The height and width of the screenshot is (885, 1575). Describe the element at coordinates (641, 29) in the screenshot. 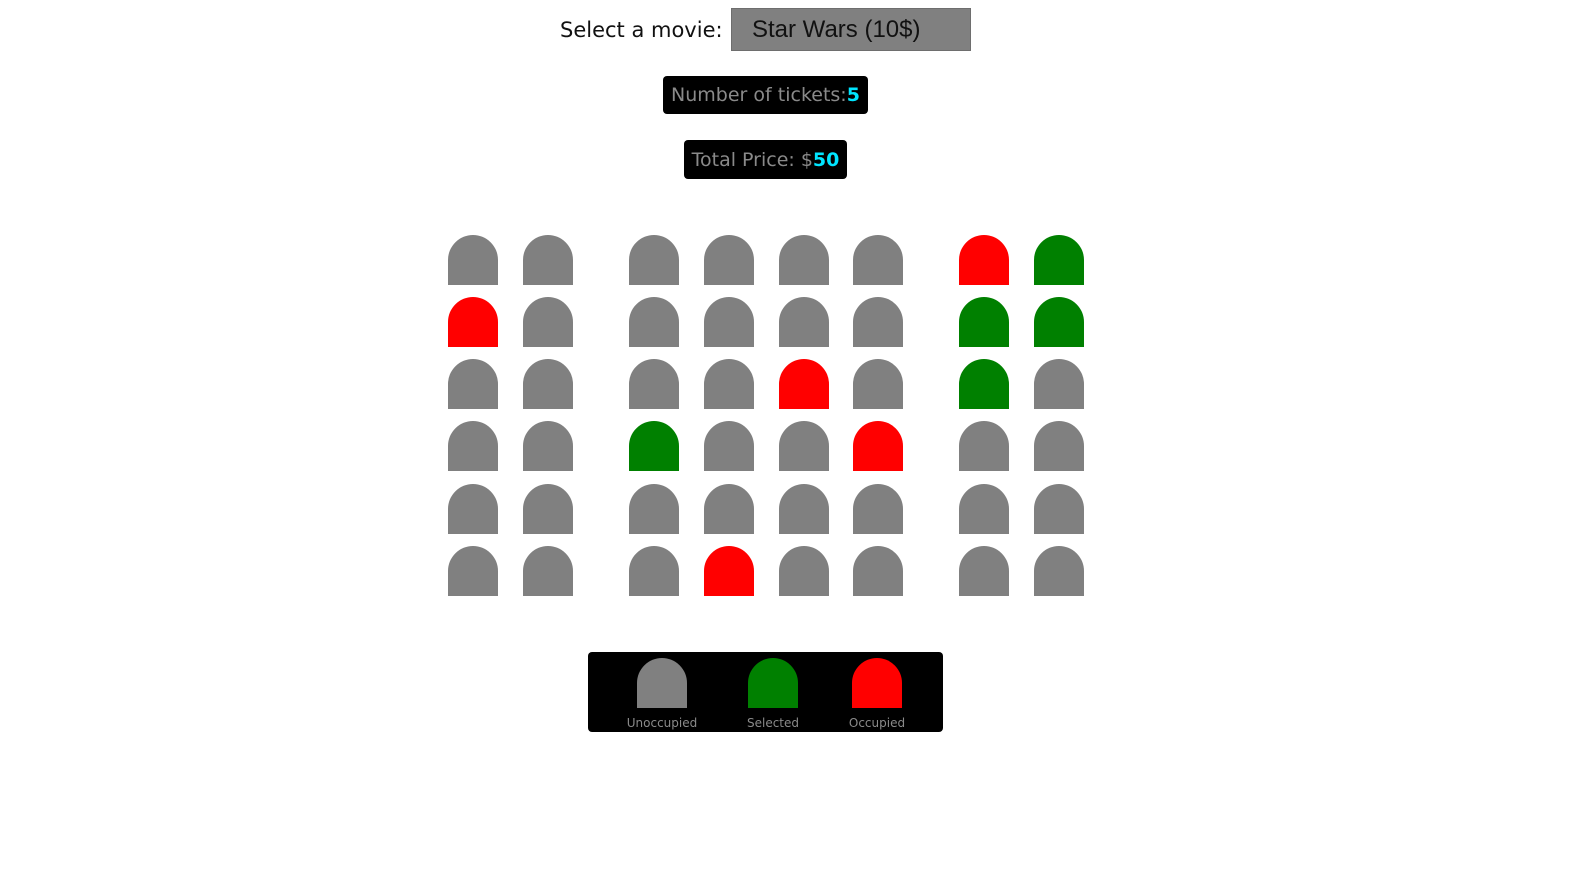

I see `movie-select-label: Select a movie:` at that location.